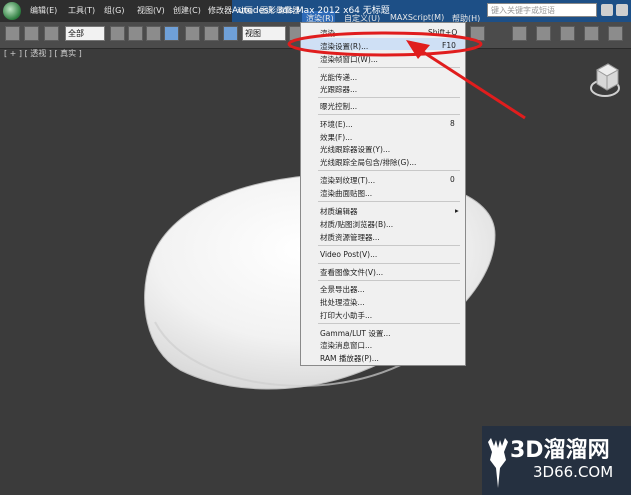 This screenshot has width=631, height=495. I want to click on highlight-ellipse, so click(385, 44).